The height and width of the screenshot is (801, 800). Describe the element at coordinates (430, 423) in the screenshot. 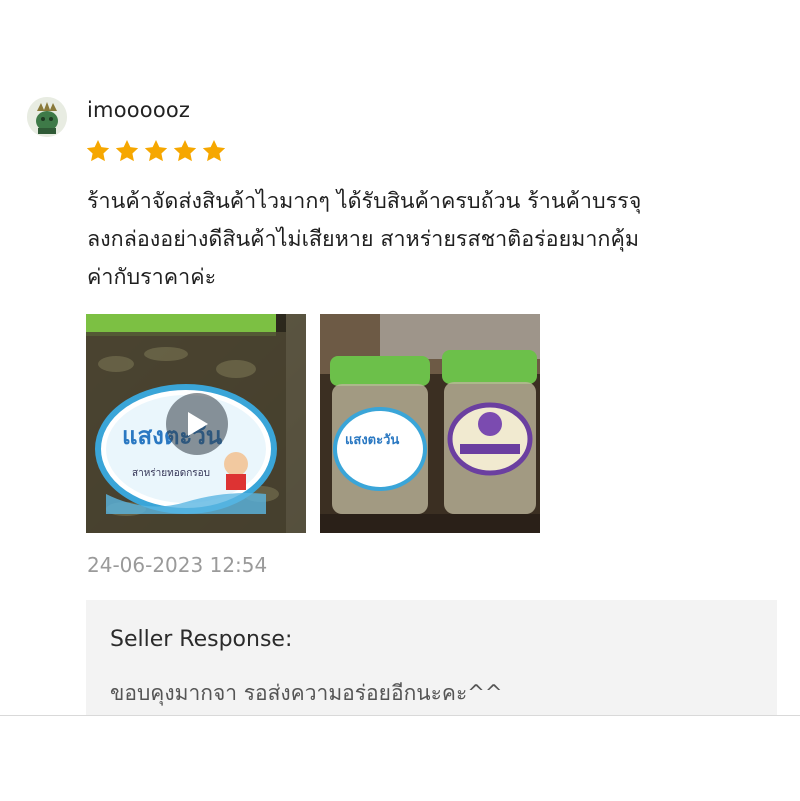

I see `review-photo: แสงตะวัน` at that location.